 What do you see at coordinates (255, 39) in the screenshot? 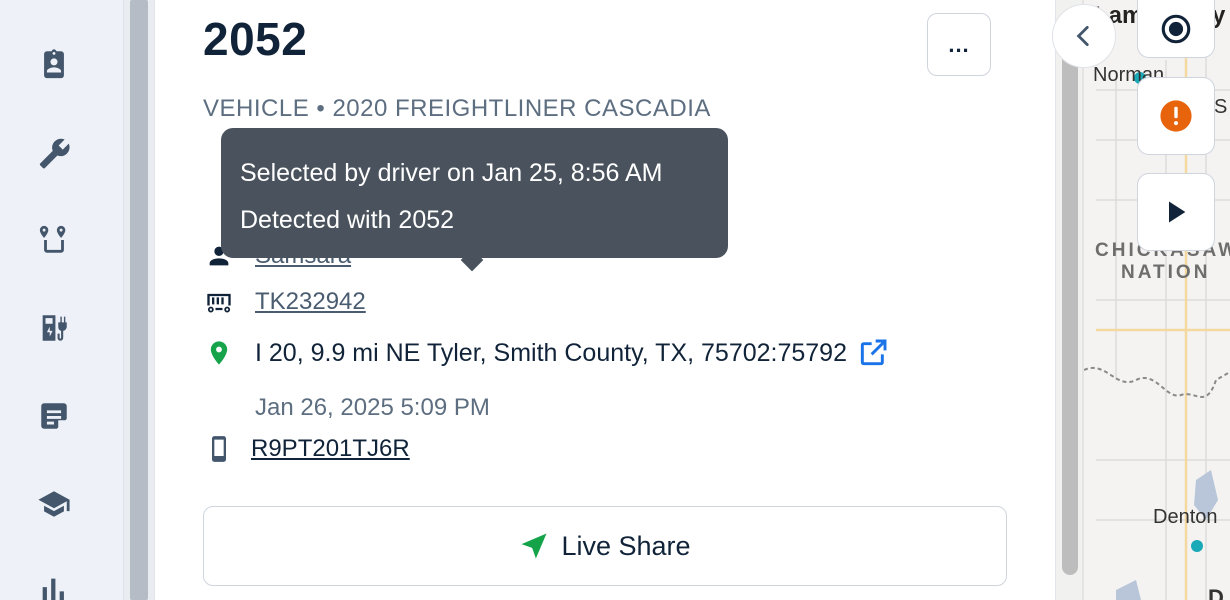
I see `page-title: 2052` at bounding box center [255, 39].